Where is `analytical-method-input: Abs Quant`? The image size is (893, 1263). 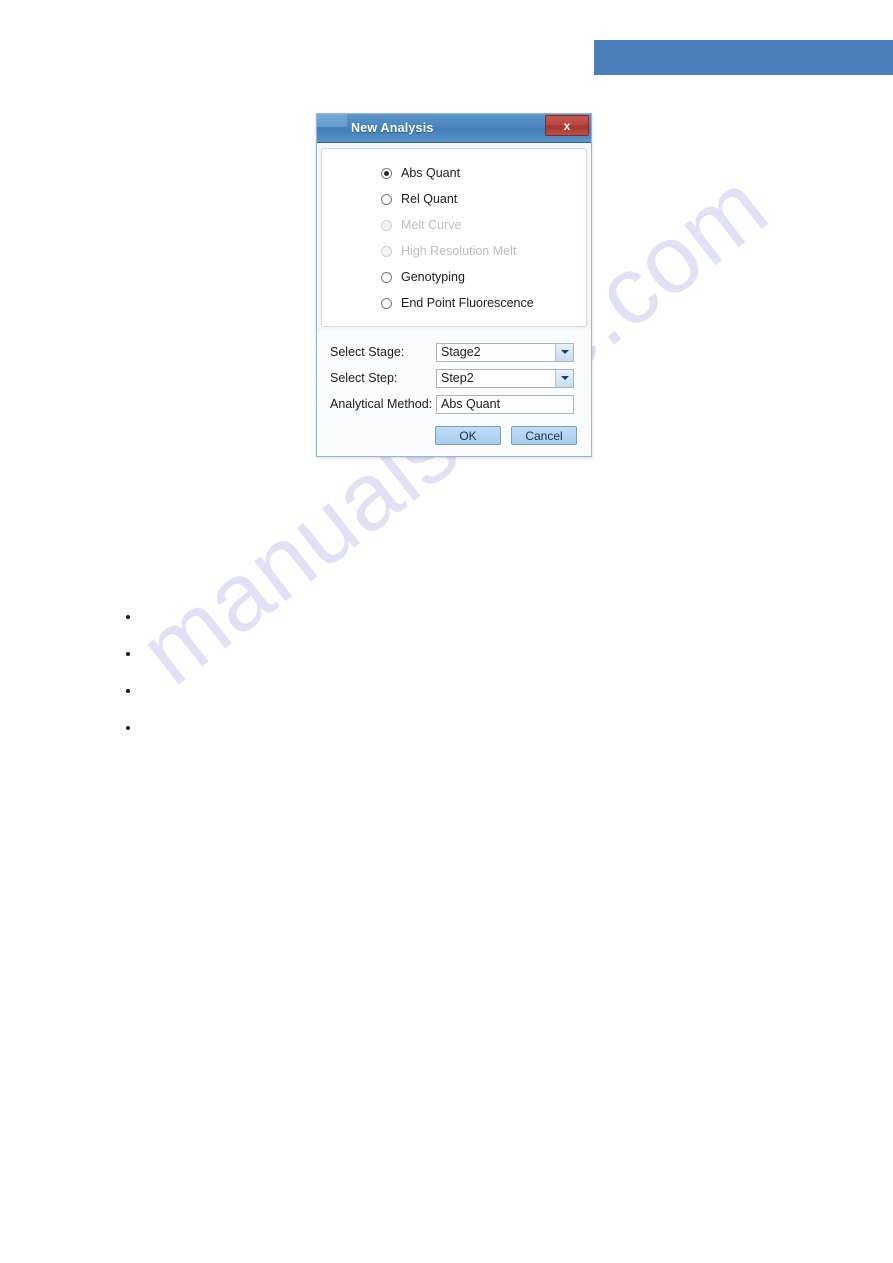
analytical-method-input: Abs Quant is located at coordinates (505, 404).